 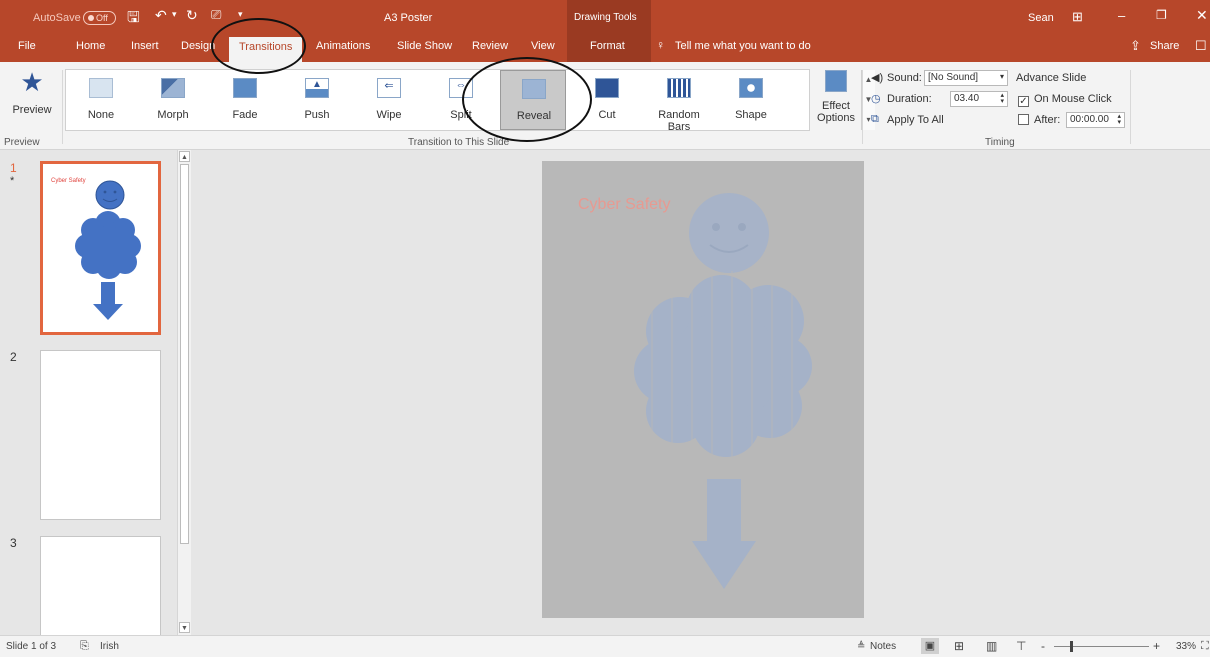 I want to click on duration-spinner: 03.40 ▴ ▾, so click(x=979, y=99).